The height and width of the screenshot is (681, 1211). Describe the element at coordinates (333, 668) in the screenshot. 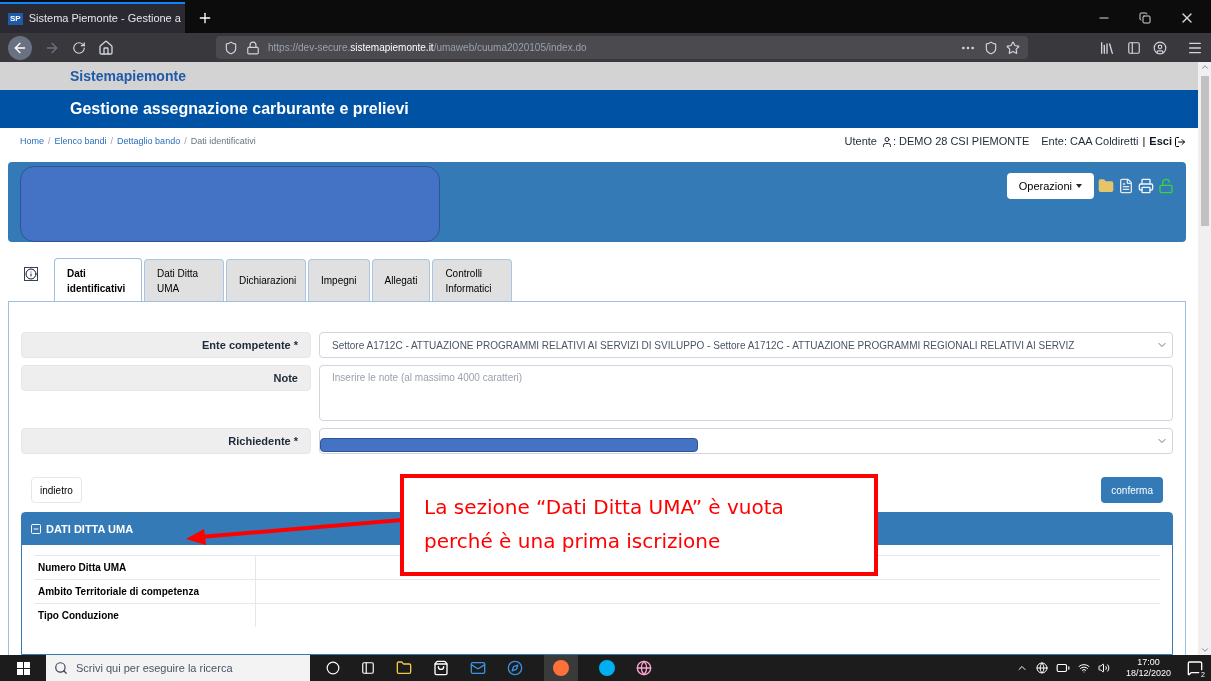

I see `cortana-icon` at that location.